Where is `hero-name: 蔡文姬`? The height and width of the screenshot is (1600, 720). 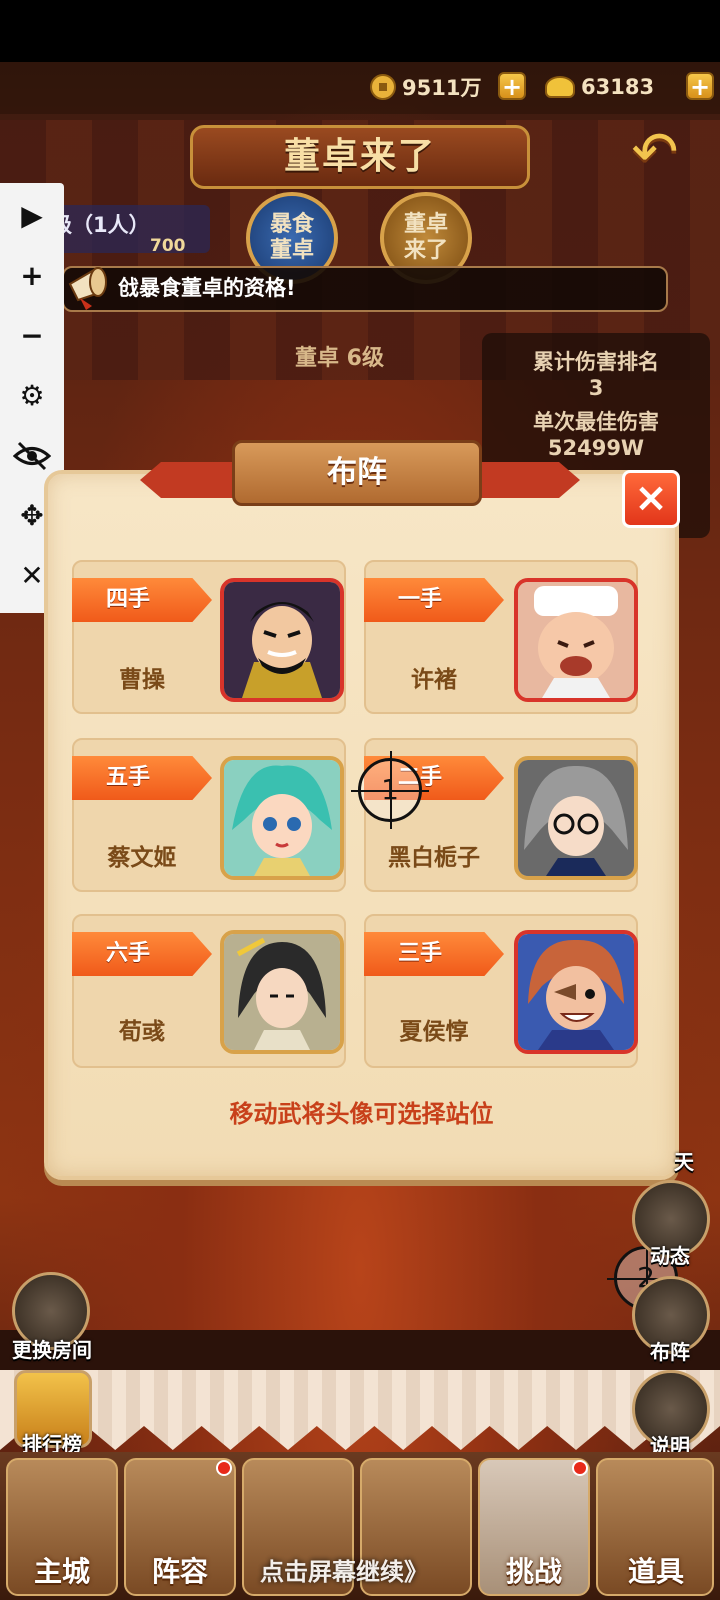 hero-name: 蔡文姬 is located at coordinates (142, 858).